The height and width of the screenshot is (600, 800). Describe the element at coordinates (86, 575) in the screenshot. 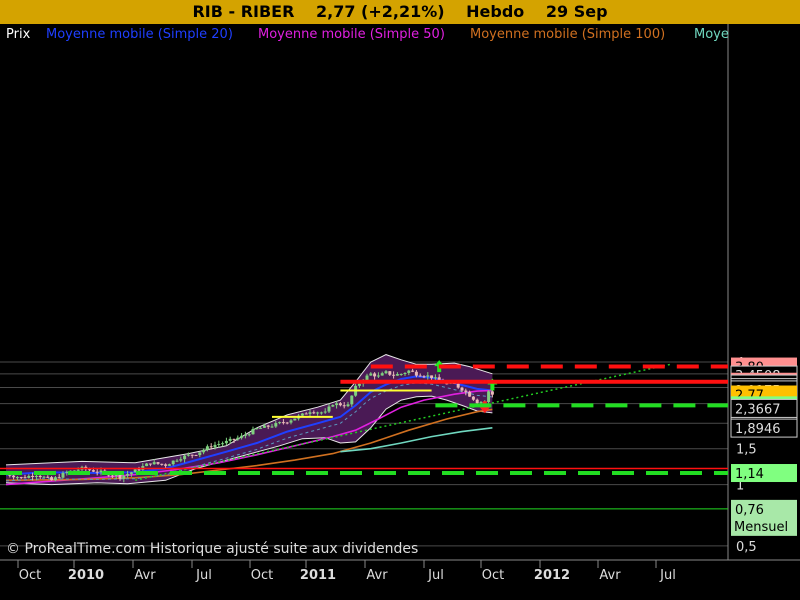

I see `x-tick-label: 2010` at that location.